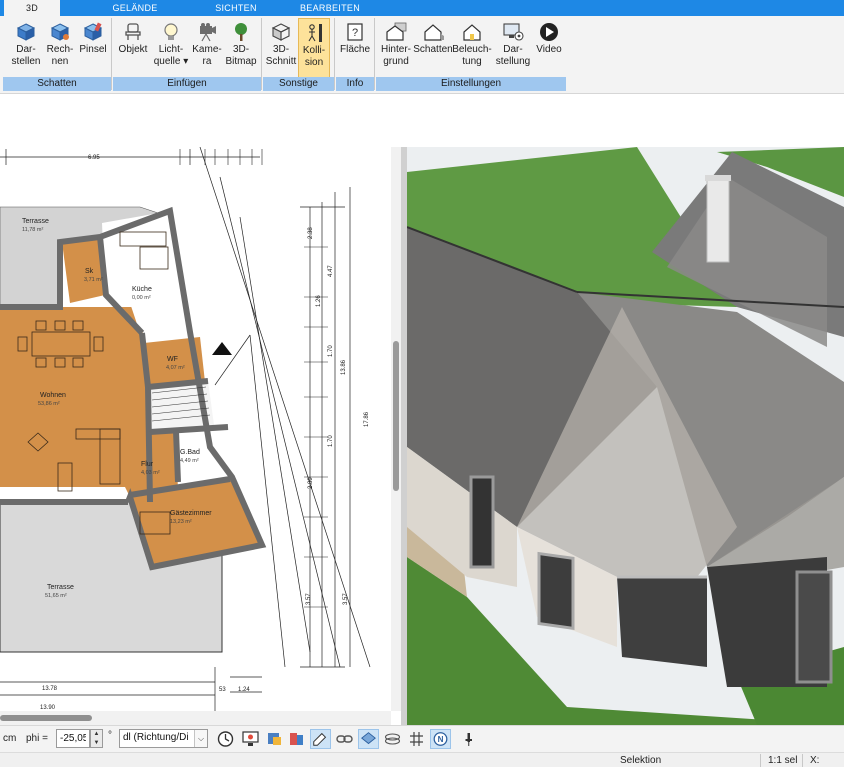  I want to click on dim-right-170a: 1.70, so click(331, 351).